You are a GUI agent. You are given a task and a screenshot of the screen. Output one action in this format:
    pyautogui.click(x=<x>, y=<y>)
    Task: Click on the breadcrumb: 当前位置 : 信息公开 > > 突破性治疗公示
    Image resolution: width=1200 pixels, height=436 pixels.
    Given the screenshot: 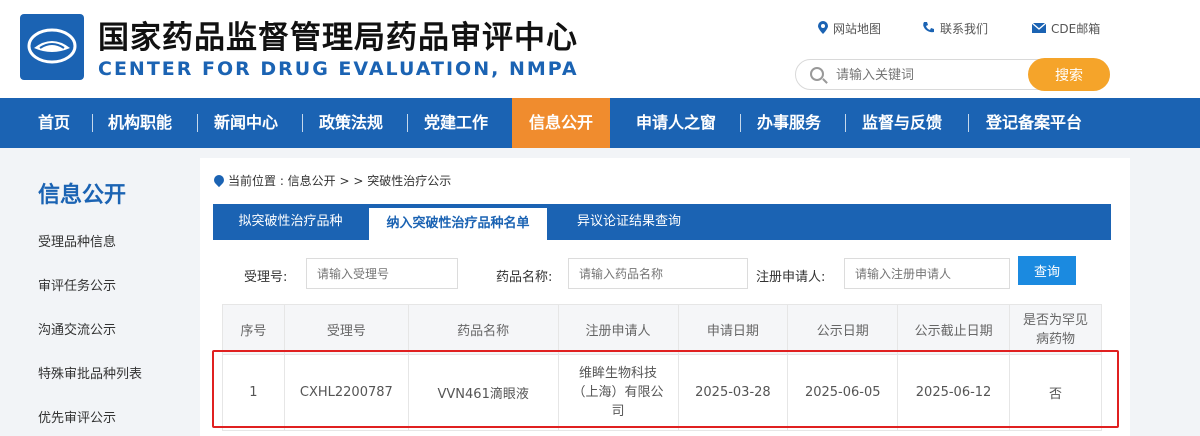 What is the action you would take?
    pyautogui.click(x=332, y=180)
    